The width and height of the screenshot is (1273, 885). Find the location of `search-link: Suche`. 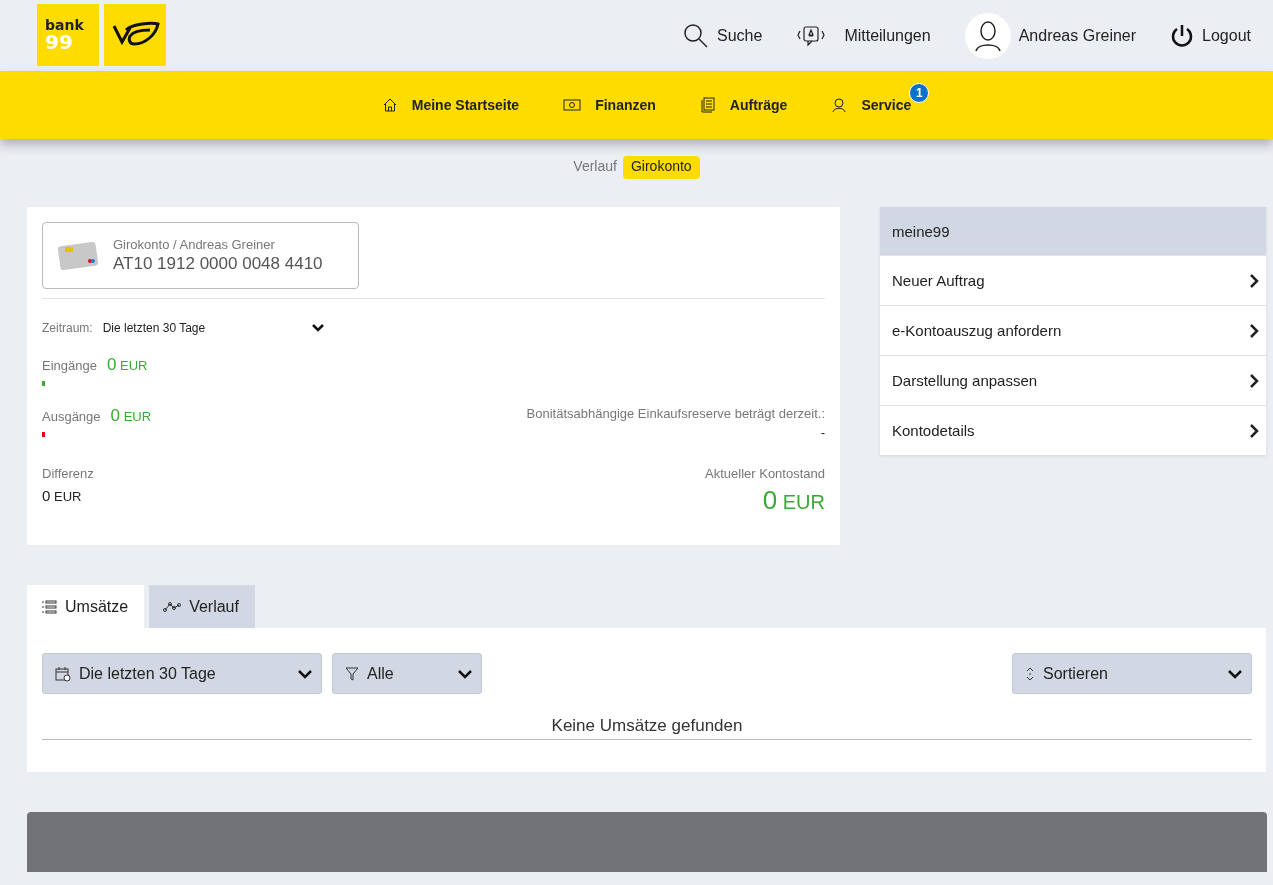

search-link: Suche is located at coordinates (723, 35).